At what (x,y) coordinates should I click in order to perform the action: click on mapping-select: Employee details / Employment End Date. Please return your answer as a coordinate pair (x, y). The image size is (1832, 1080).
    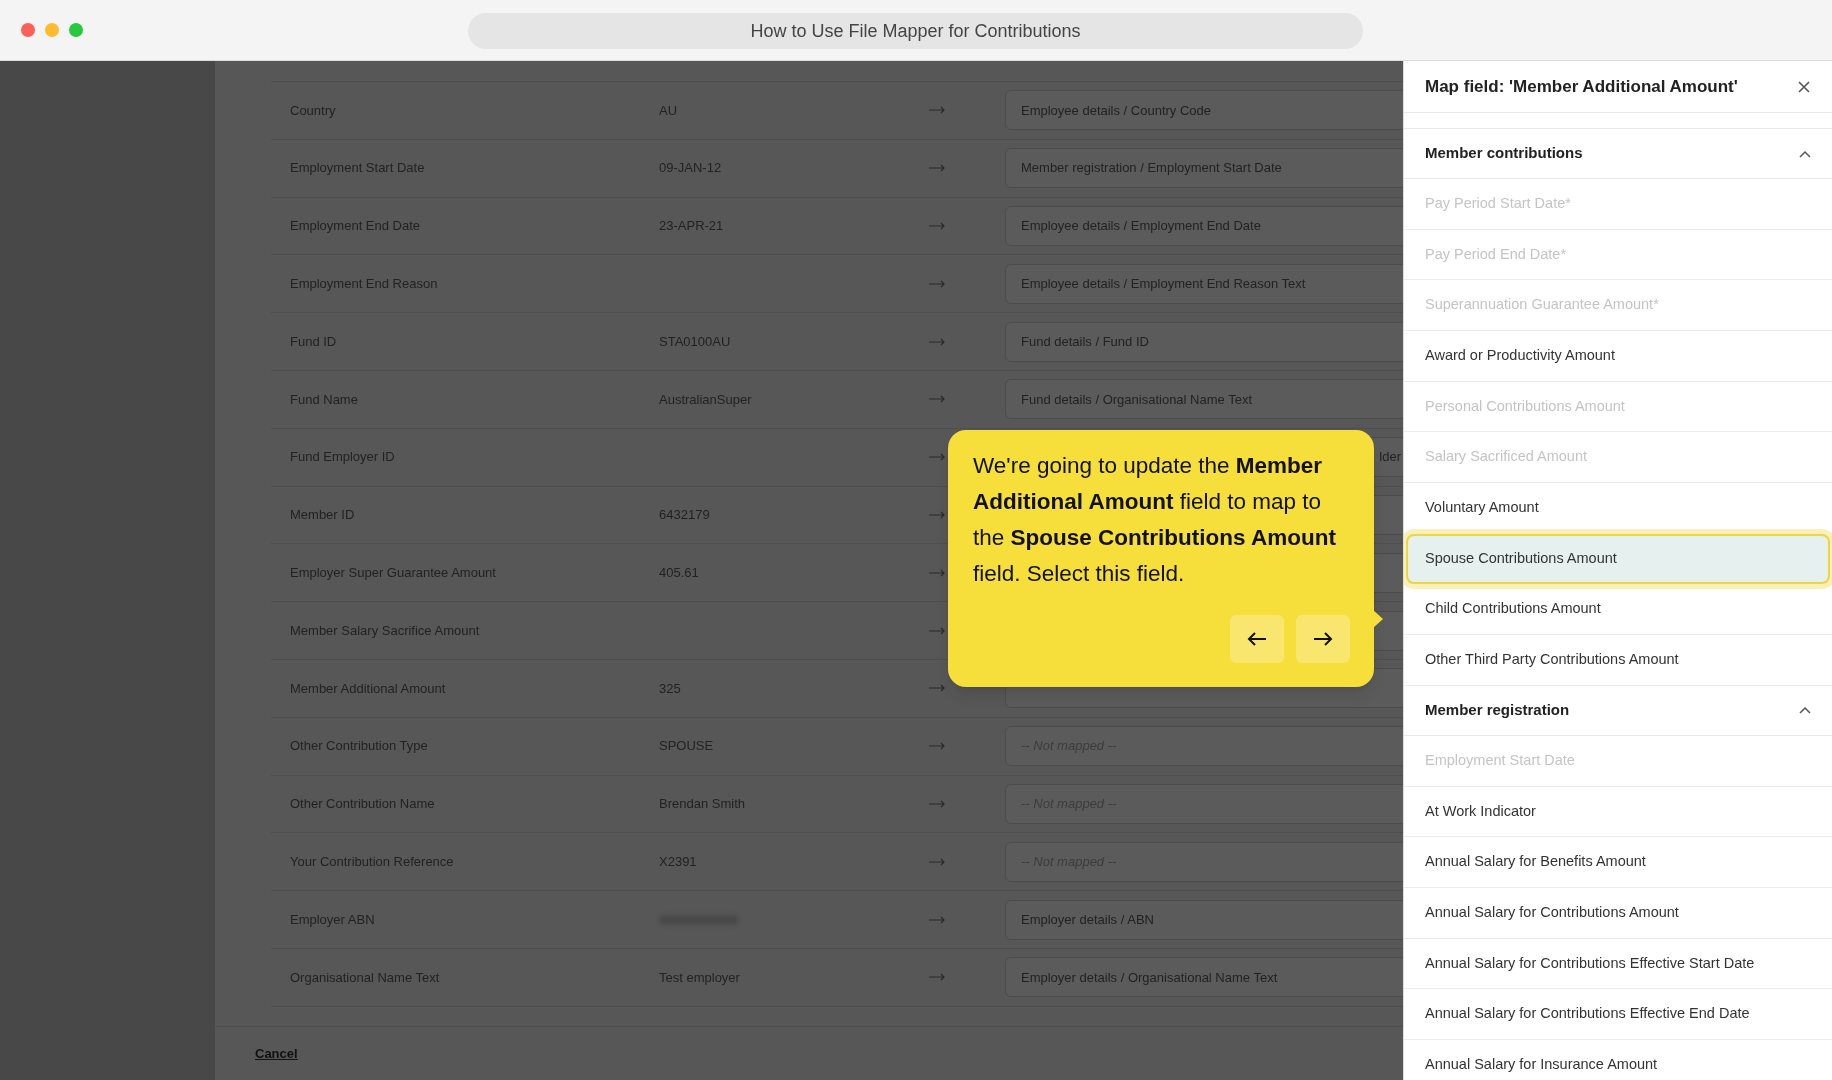
    Looking at the image, I should click on (1204, 226).